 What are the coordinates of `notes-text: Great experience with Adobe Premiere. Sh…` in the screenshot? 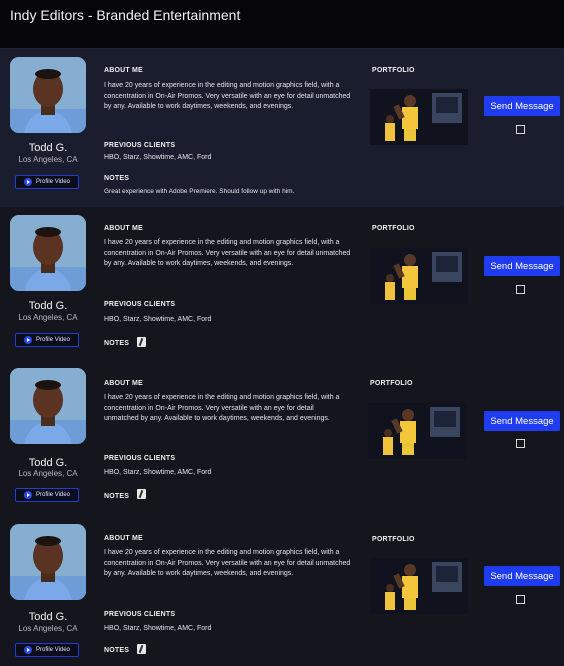 It's located at (199, 191).